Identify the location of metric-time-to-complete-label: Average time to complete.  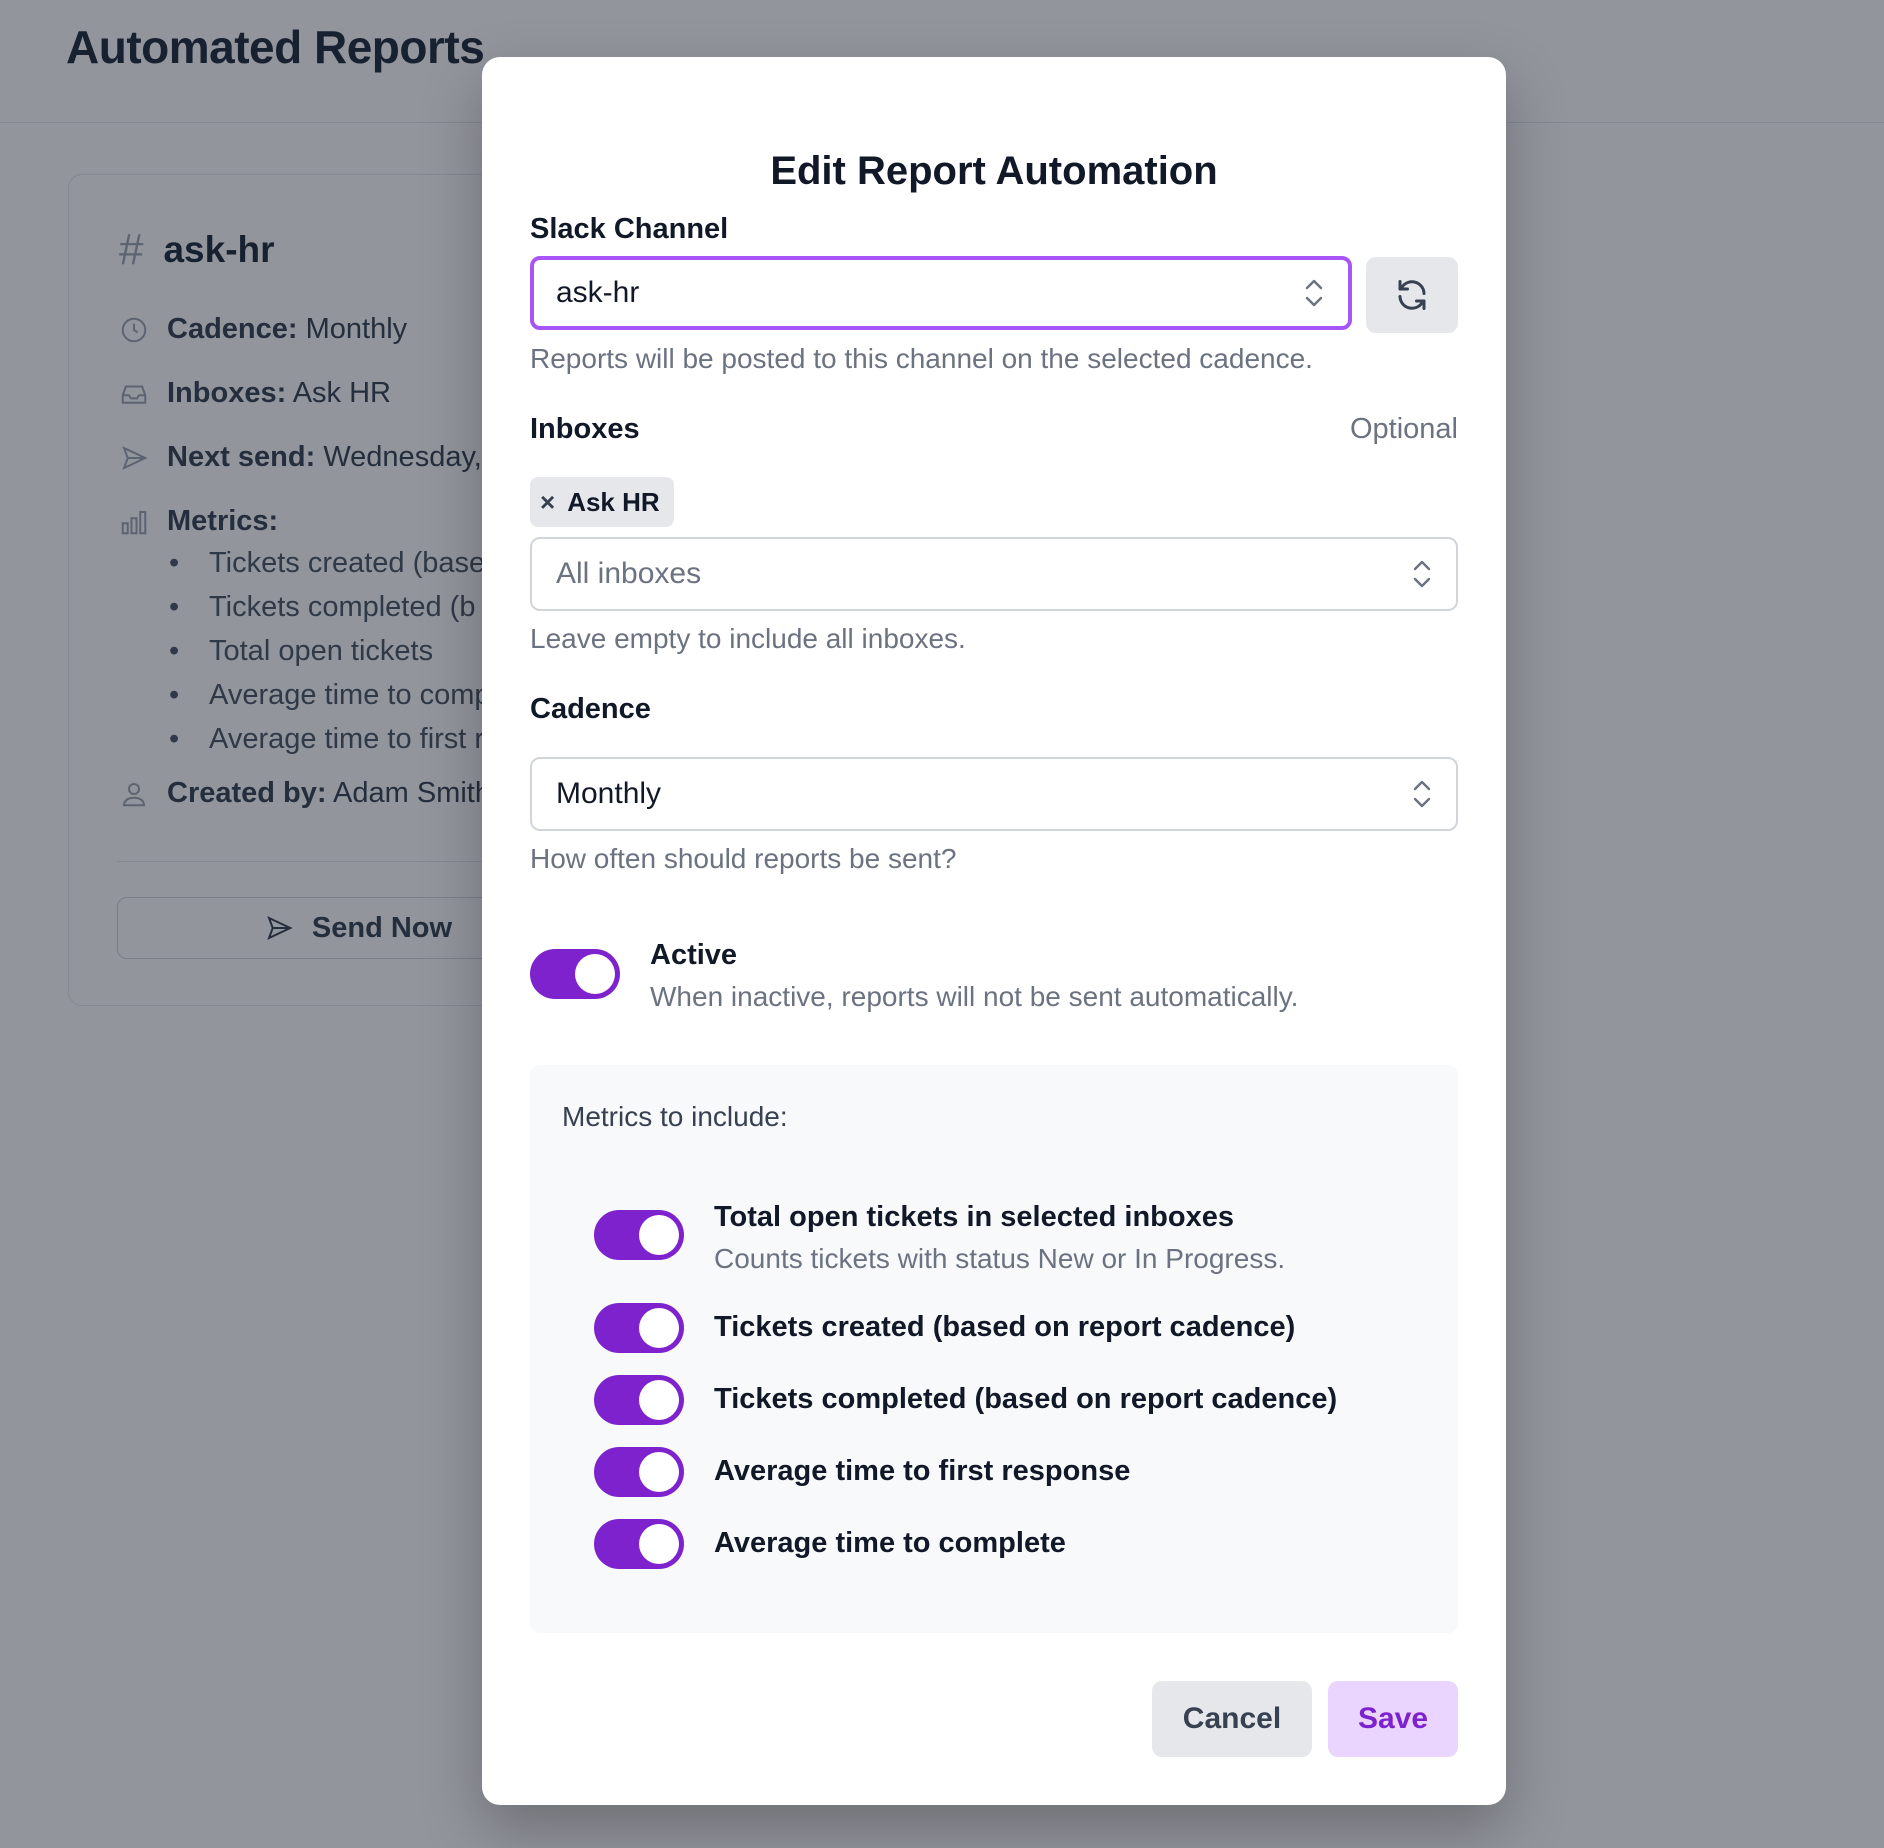
(890, 1543).